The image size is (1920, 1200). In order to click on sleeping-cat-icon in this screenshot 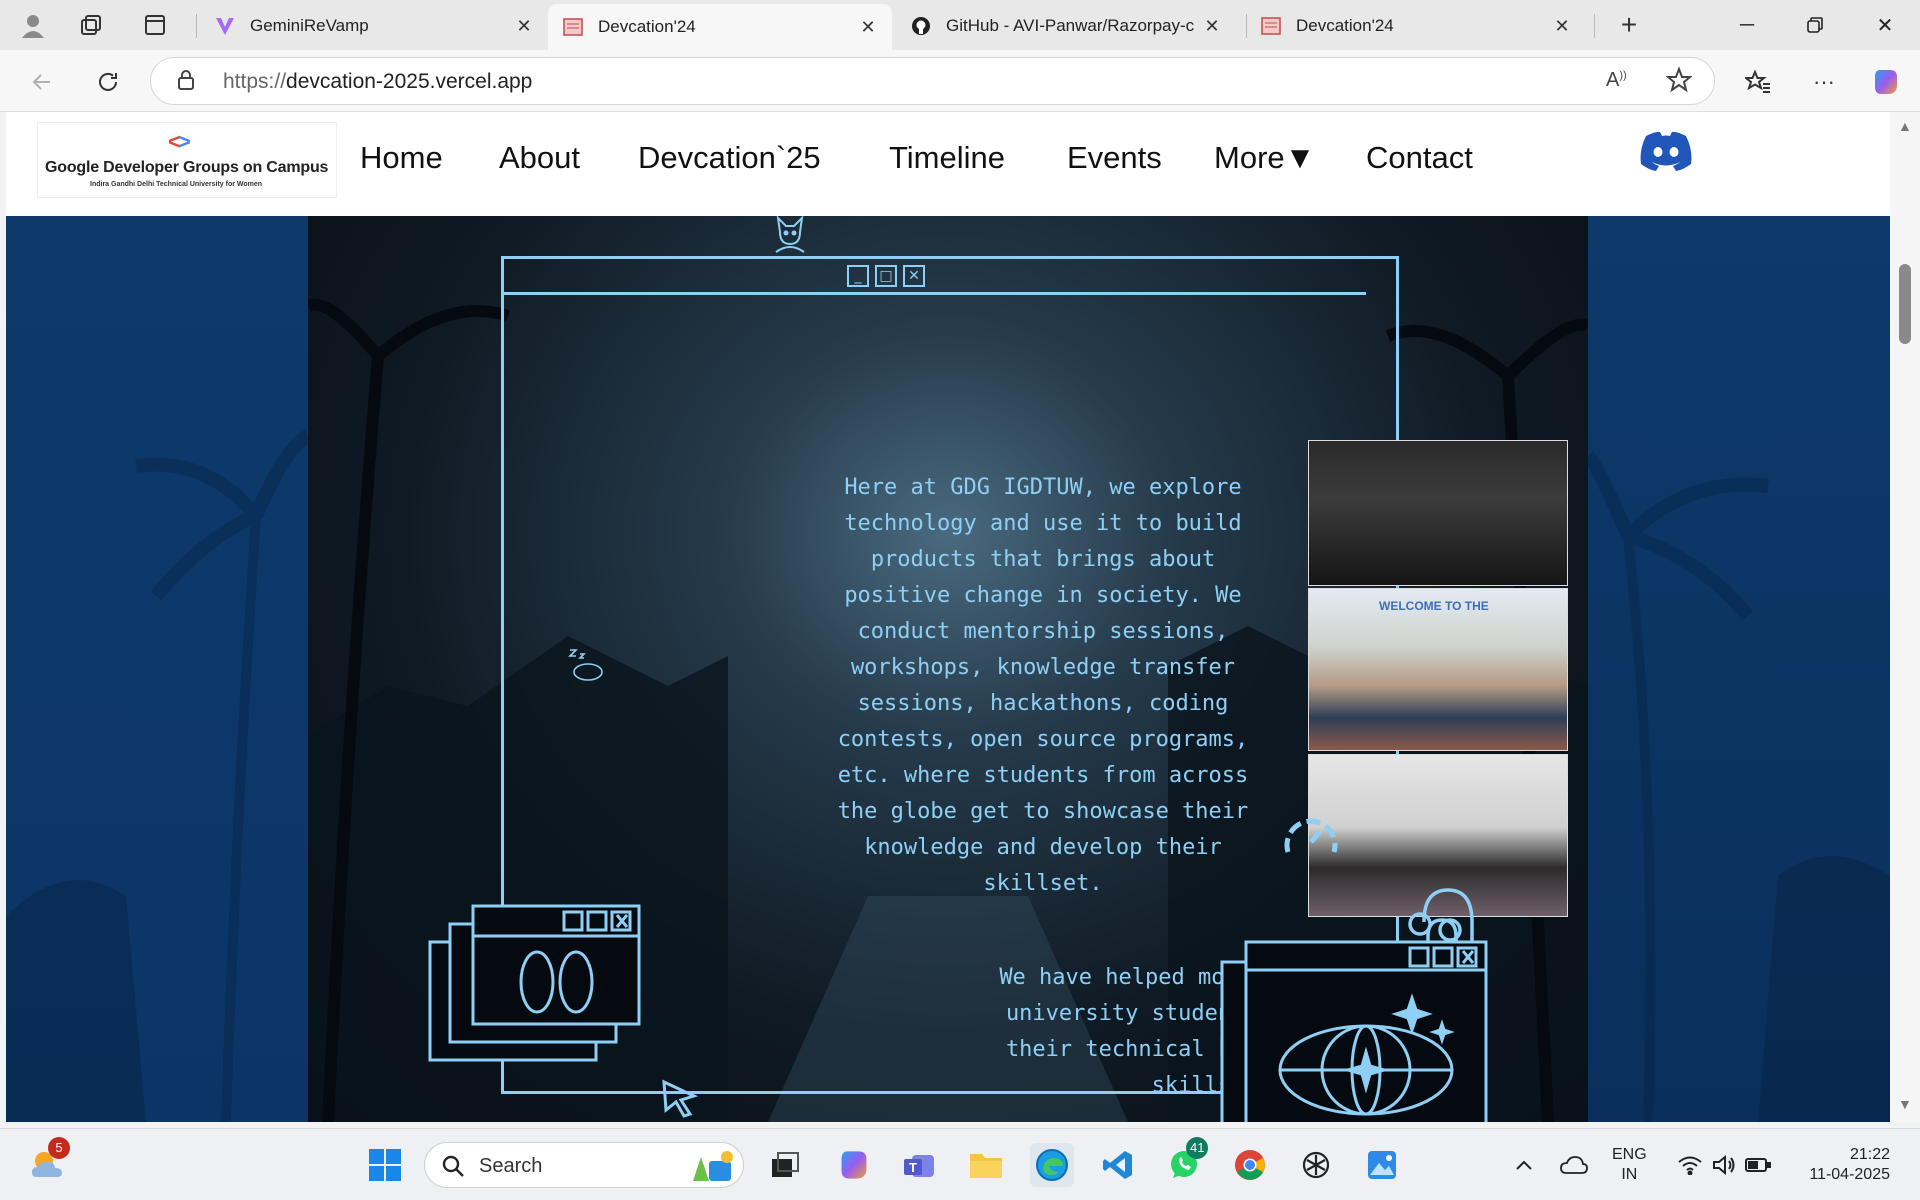, I will do `click(586, 667)`.